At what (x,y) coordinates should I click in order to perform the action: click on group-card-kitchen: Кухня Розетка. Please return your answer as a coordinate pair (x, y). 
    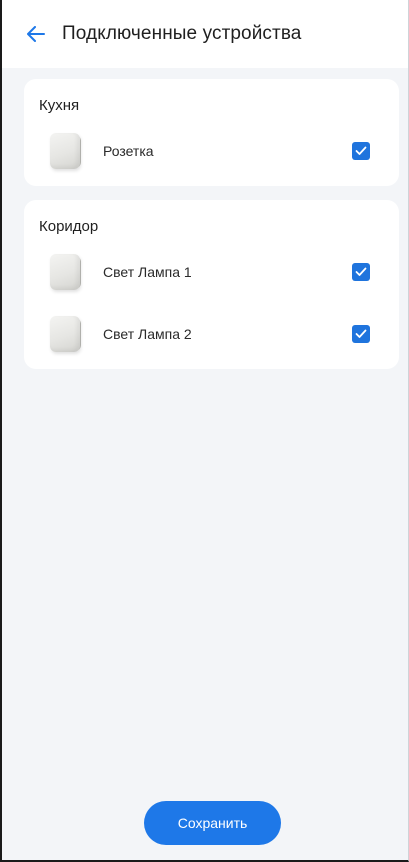
    Looking at the image, I should click on (211, 132).